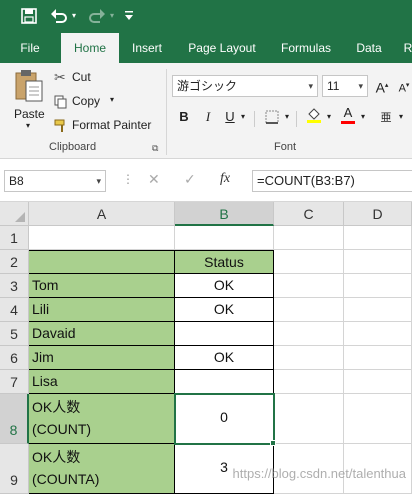 The image size is (412, 494). Describe the element at coordinates (309, 334) in the screenshot. I see `cell-c5` at that location.